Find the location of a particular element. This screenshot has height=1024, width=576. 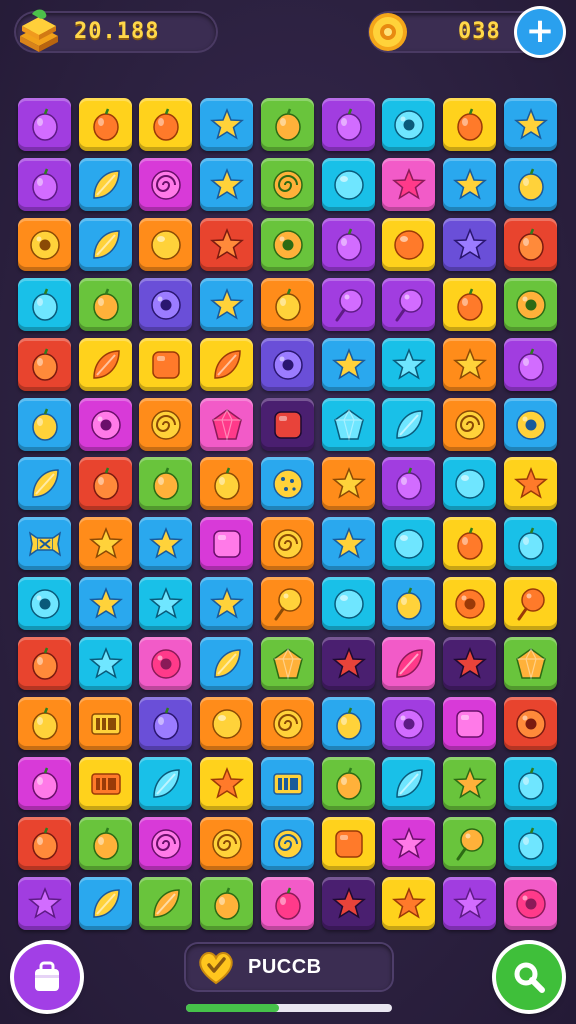

candy-tile-r6-c3 is located at coordinates (165, 424).